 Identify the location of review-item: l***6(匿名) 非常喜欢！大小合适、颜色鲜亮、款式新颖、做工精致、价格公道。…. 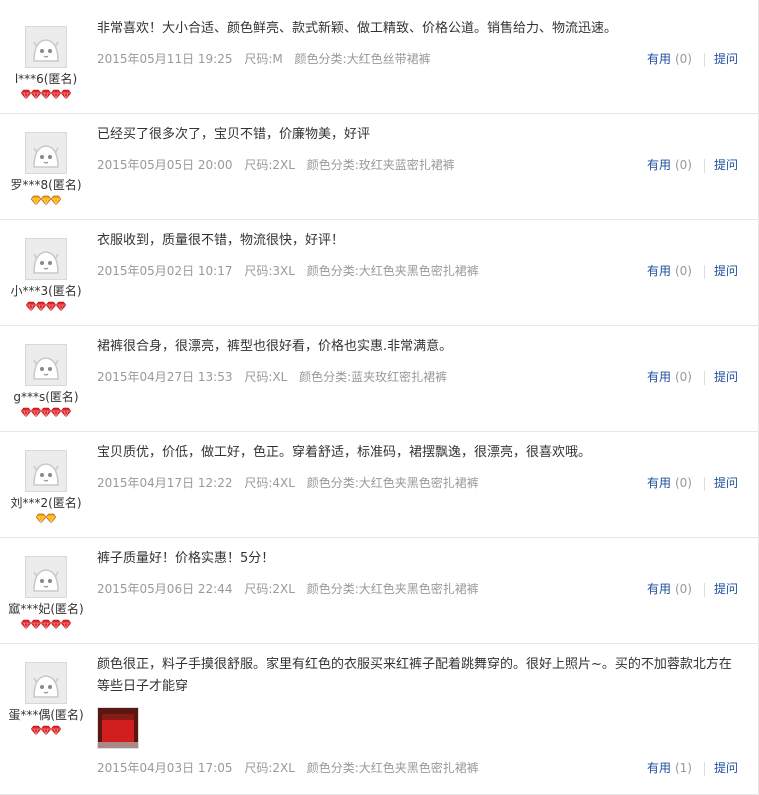
(379, 61).